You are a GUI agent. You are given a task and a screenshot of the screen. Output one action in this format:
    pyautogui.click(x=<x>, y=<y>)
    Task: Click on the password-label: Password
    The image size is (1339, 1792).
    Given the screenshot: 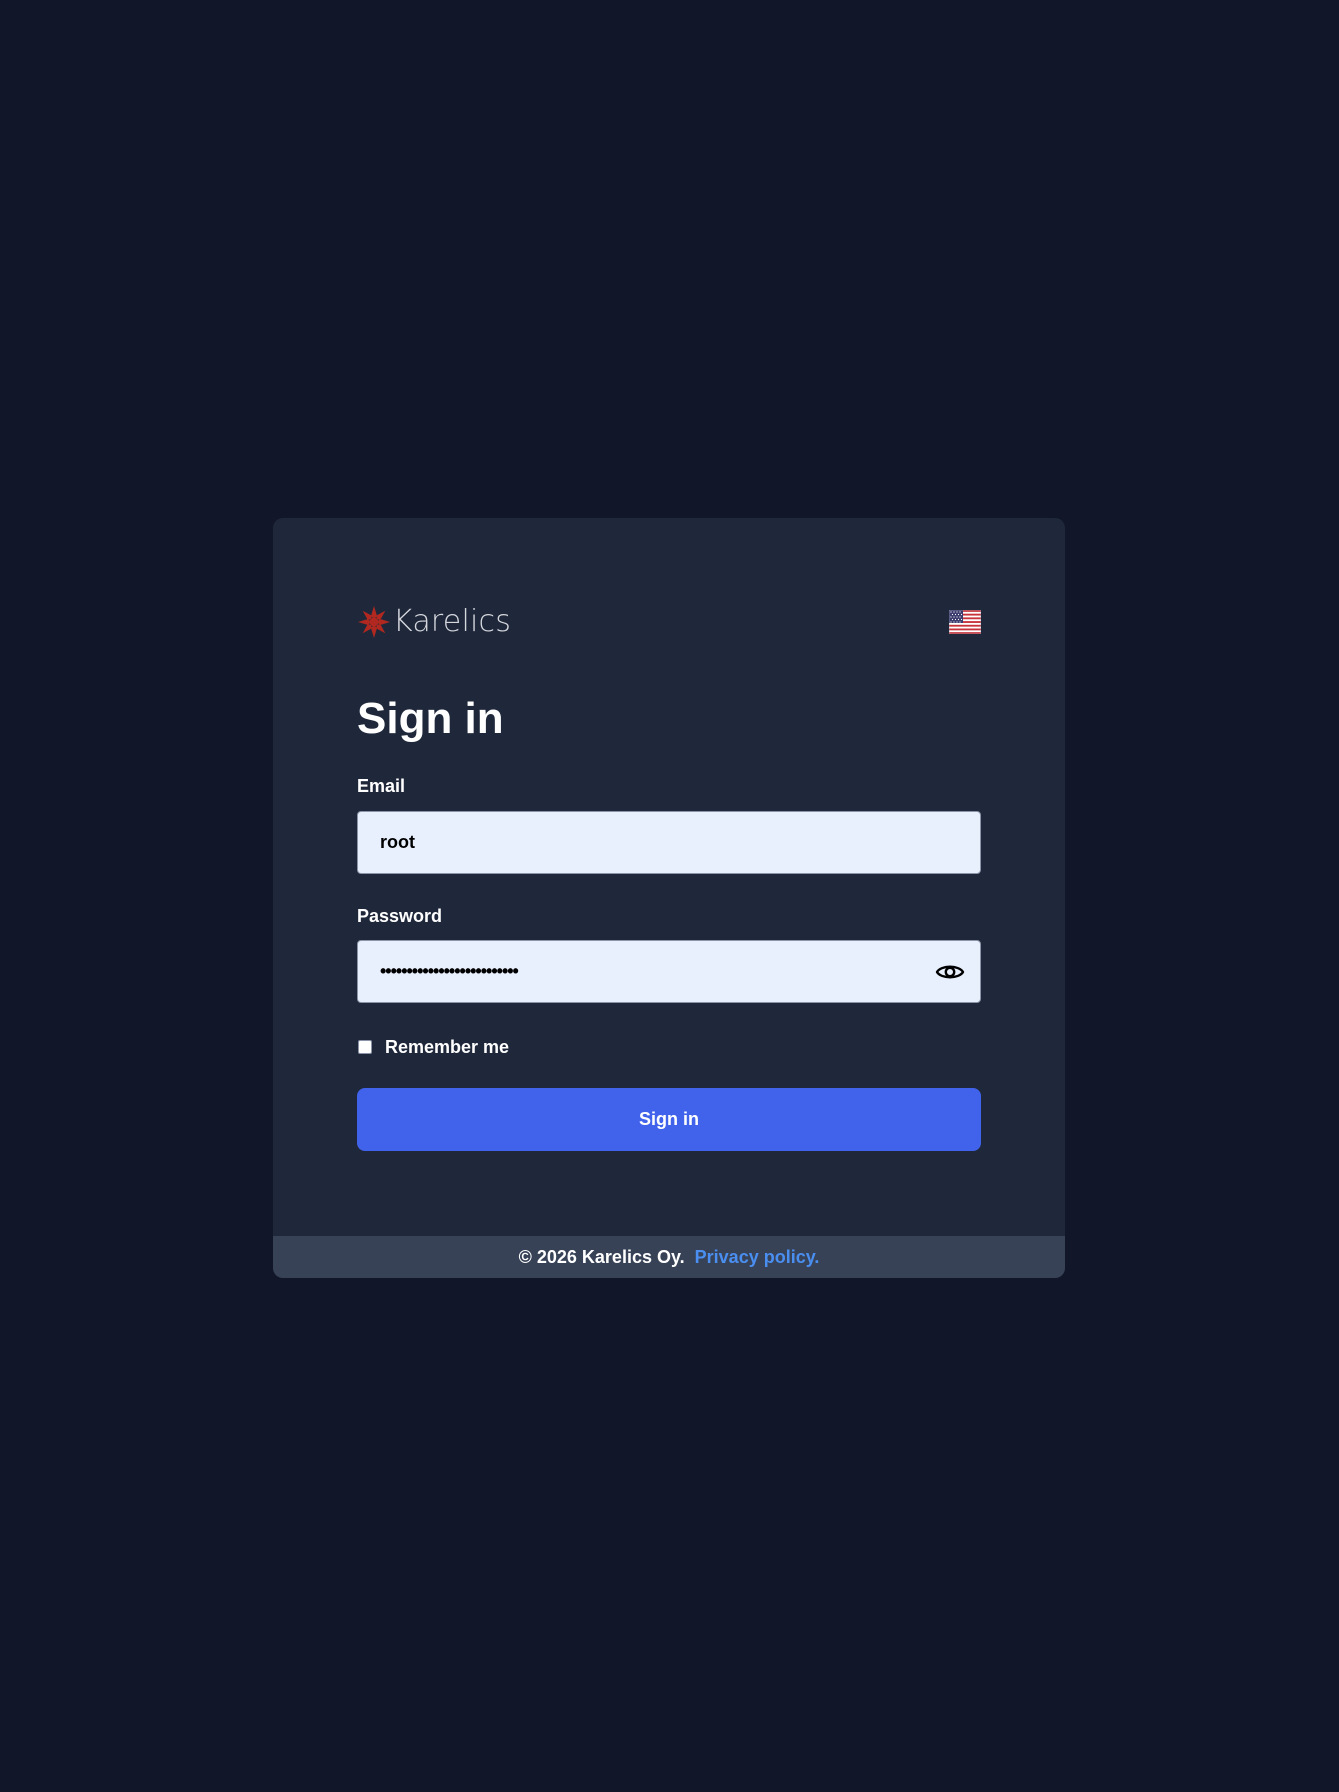 What is the action you would take?
    pyautogui.click(x=400, y=916)
    